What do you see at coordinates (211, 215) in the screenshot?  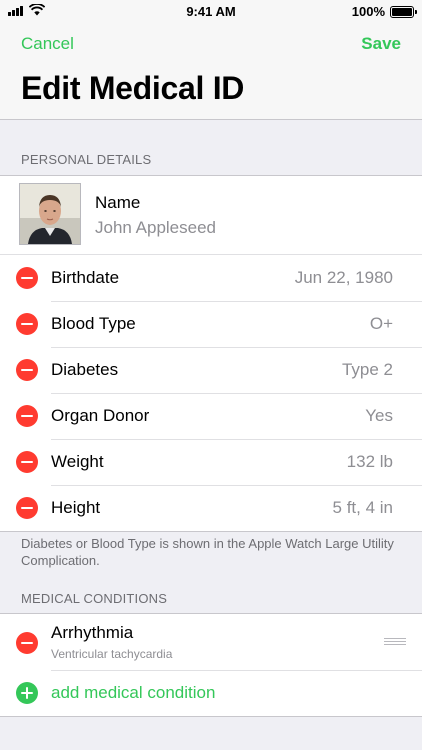 I see `name-row: Name John Appleseed` at bounding box center [211, 215].